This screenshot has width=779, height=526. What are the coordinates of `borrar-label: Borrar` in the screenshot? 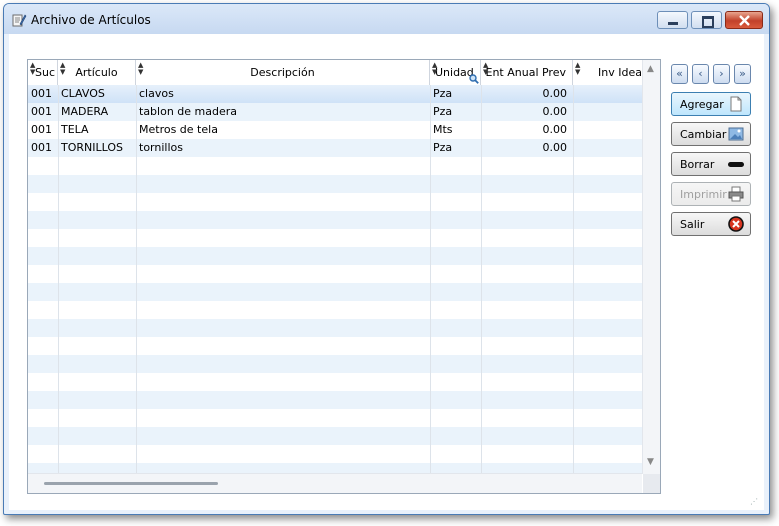 It's located at (697, 164).